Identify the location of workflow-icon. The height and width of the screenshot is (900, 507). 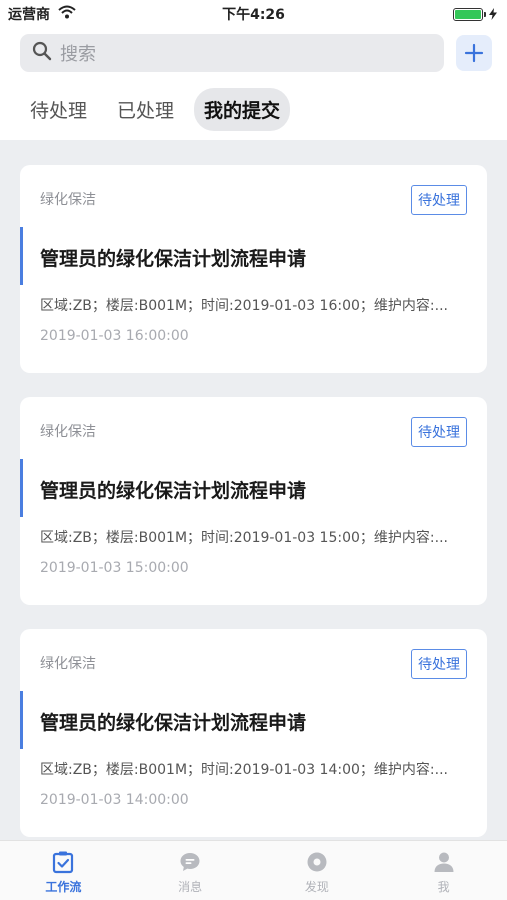
(63, 862).